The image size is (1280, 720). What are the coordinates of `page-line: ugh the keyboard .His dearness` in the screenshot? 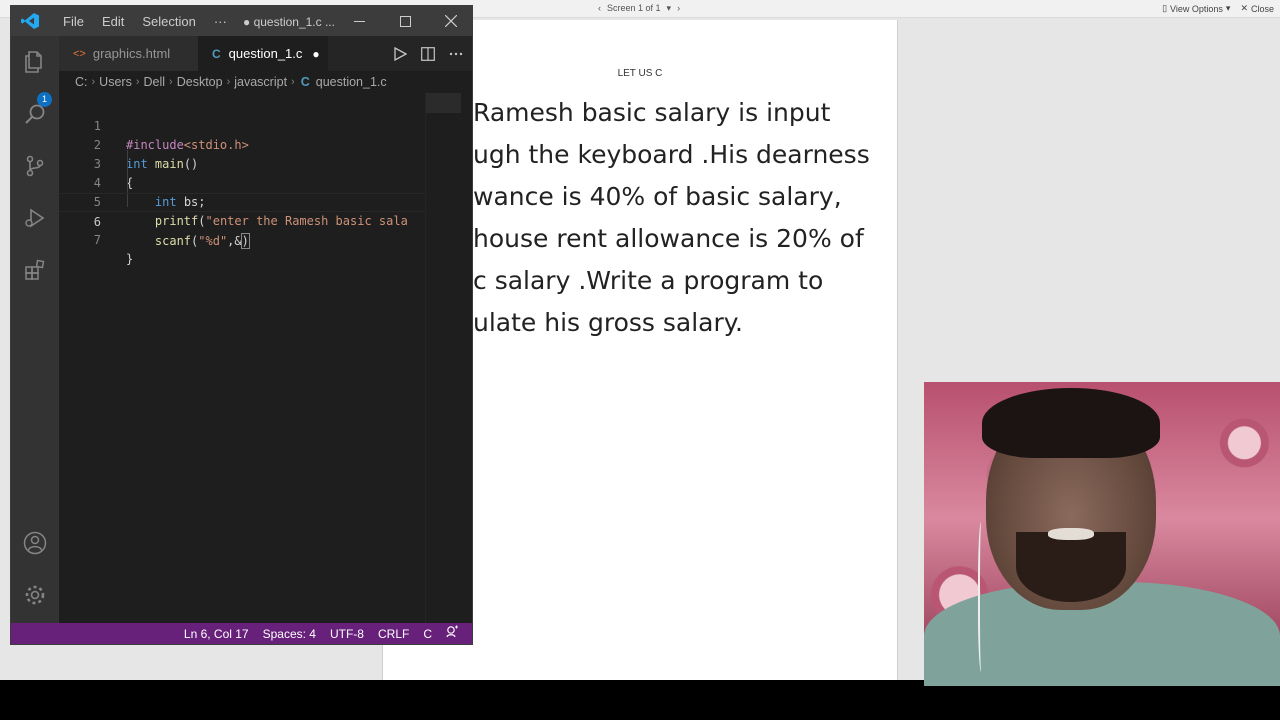 It's located at (671, 154).